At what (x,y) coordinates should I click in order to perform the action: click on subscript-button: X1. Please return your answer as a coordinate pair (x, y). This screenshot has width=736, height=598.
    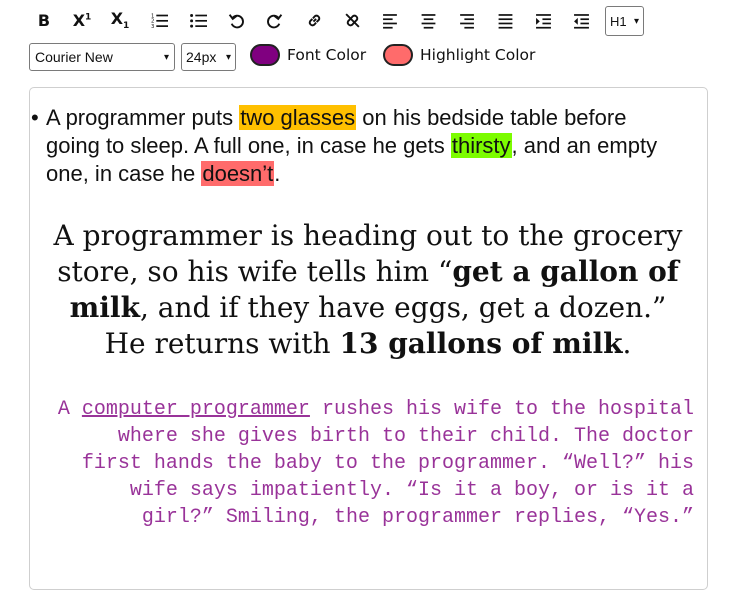
    Looking at the image, I should click on (120, 20).